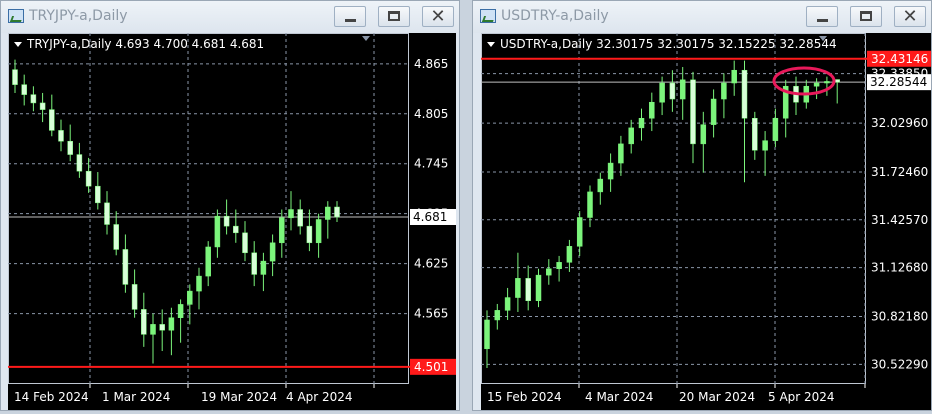  Describe the element at coordinates (136, 397) in the screenshot. I see `time-axis-label: 1 Mar 2024` at that location.